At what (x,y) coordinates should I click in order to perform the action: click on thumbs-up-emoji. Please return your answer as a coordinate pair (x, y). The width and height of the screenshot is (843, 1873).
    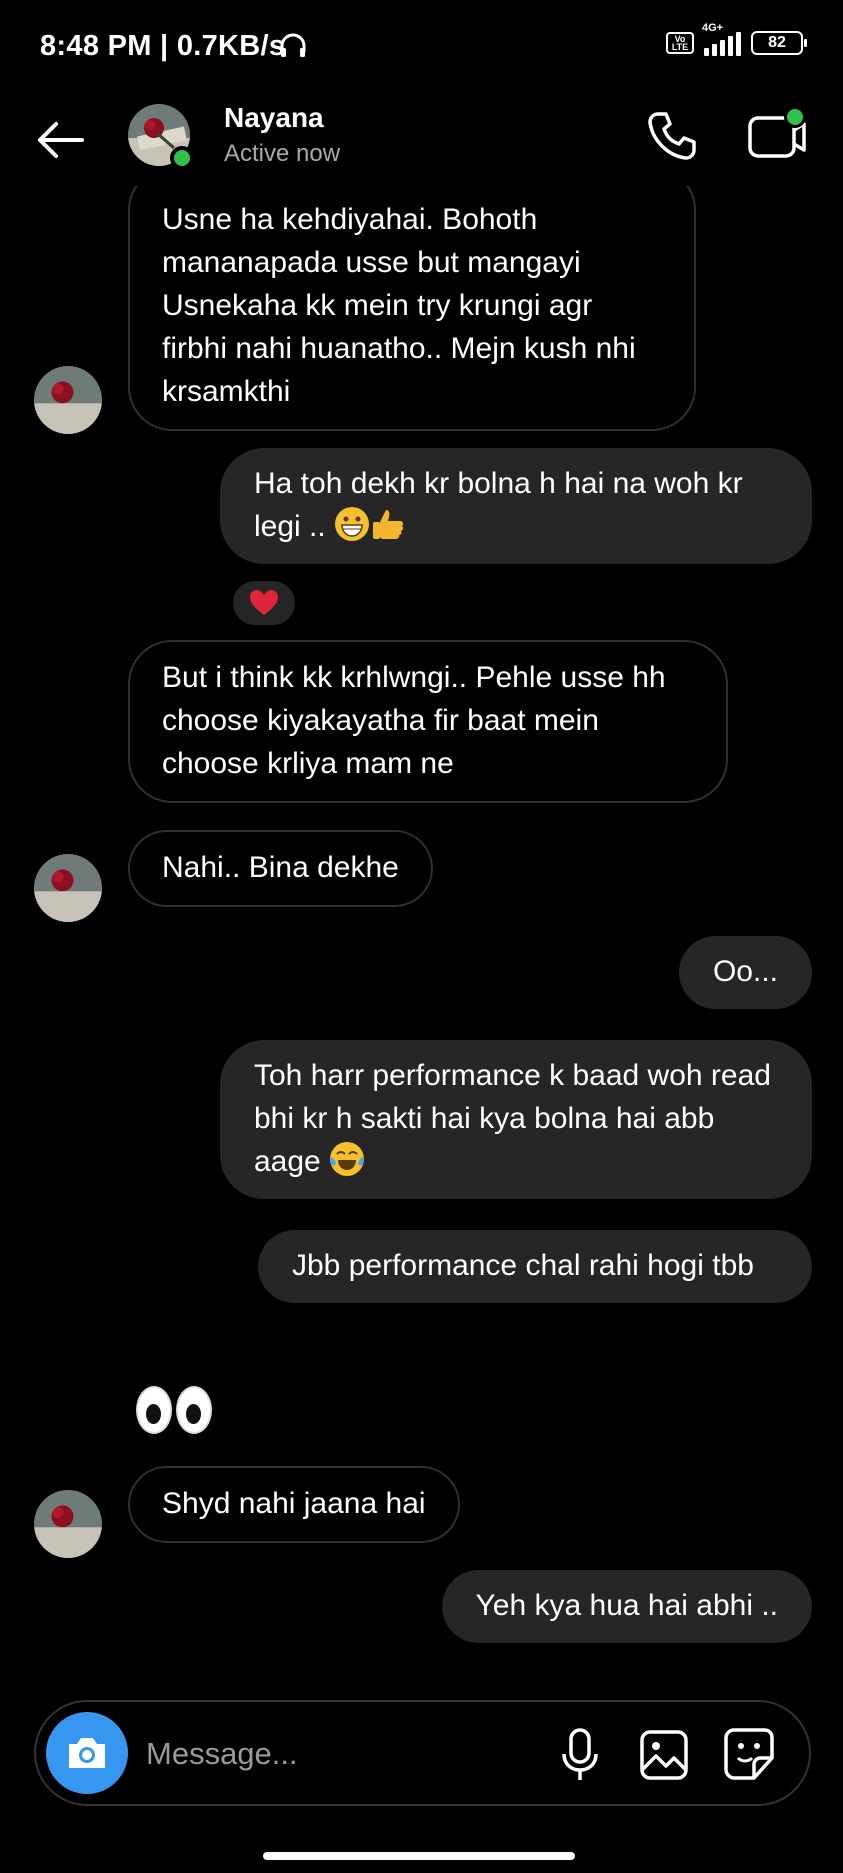
    Looking at the image, I should click on (388, 524).